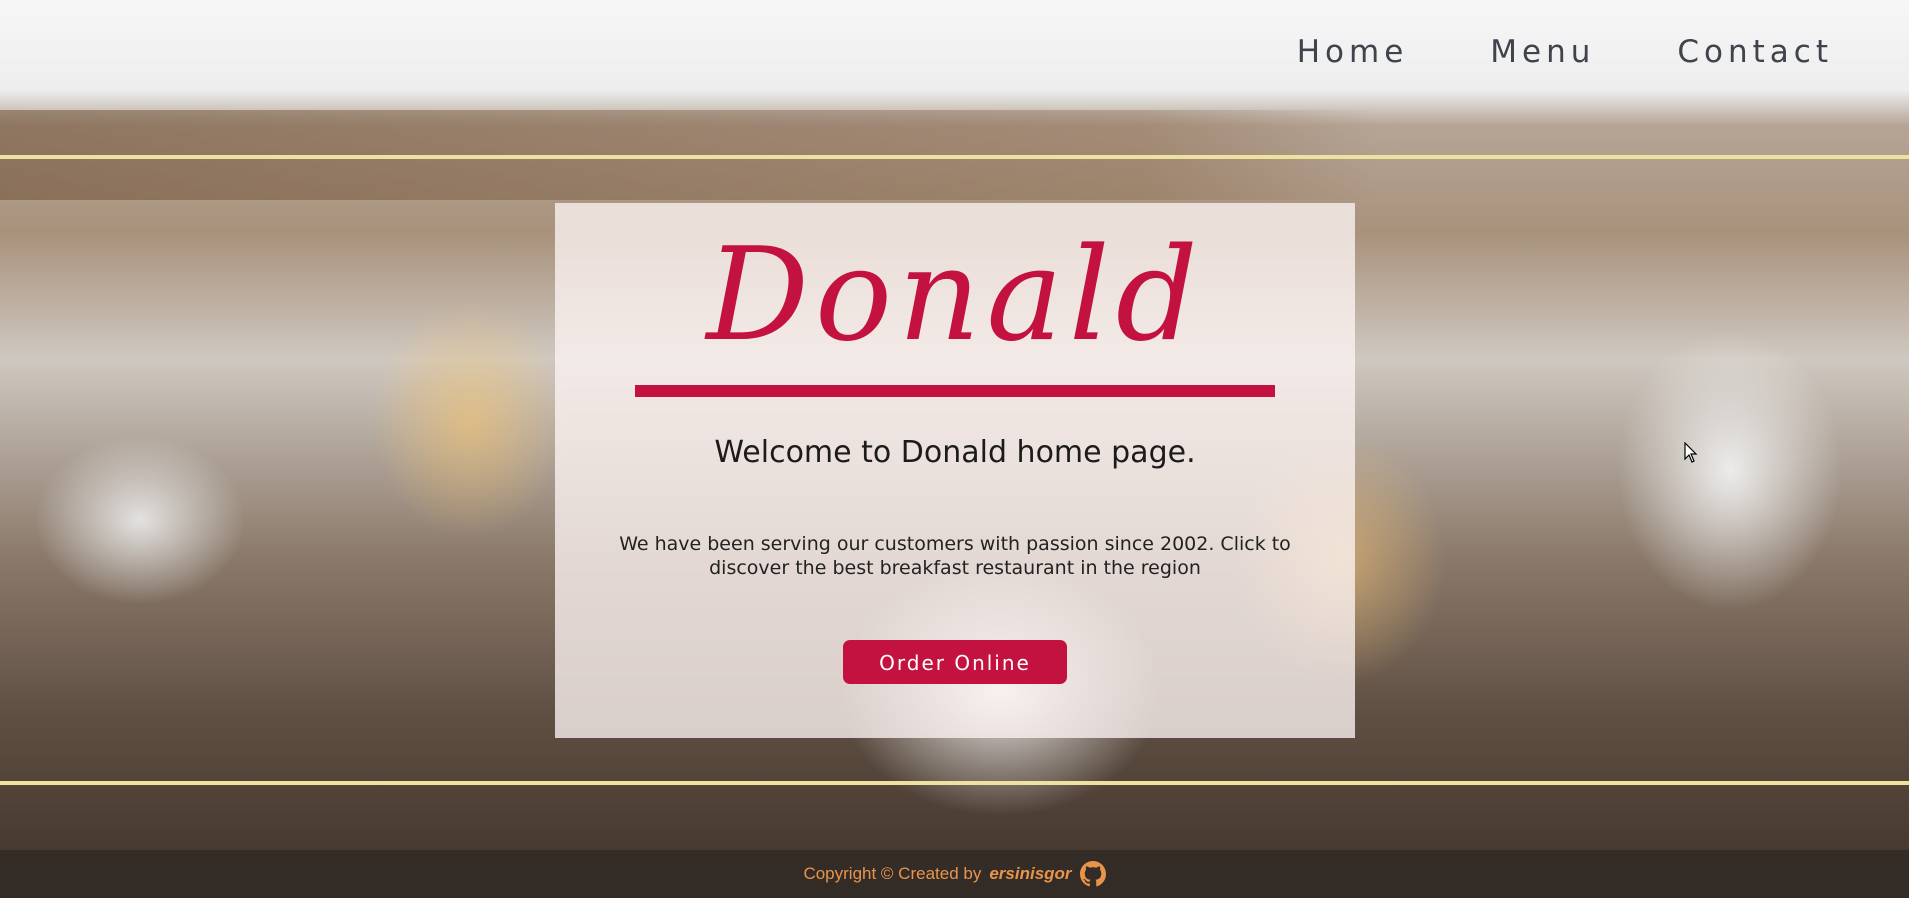 This screenshot has height=898, width=1909. What do you see at coordinates (1755, 52) in the screenshot?
I see `nav-contact-link: Contact` at bounding box center [1755, 52].